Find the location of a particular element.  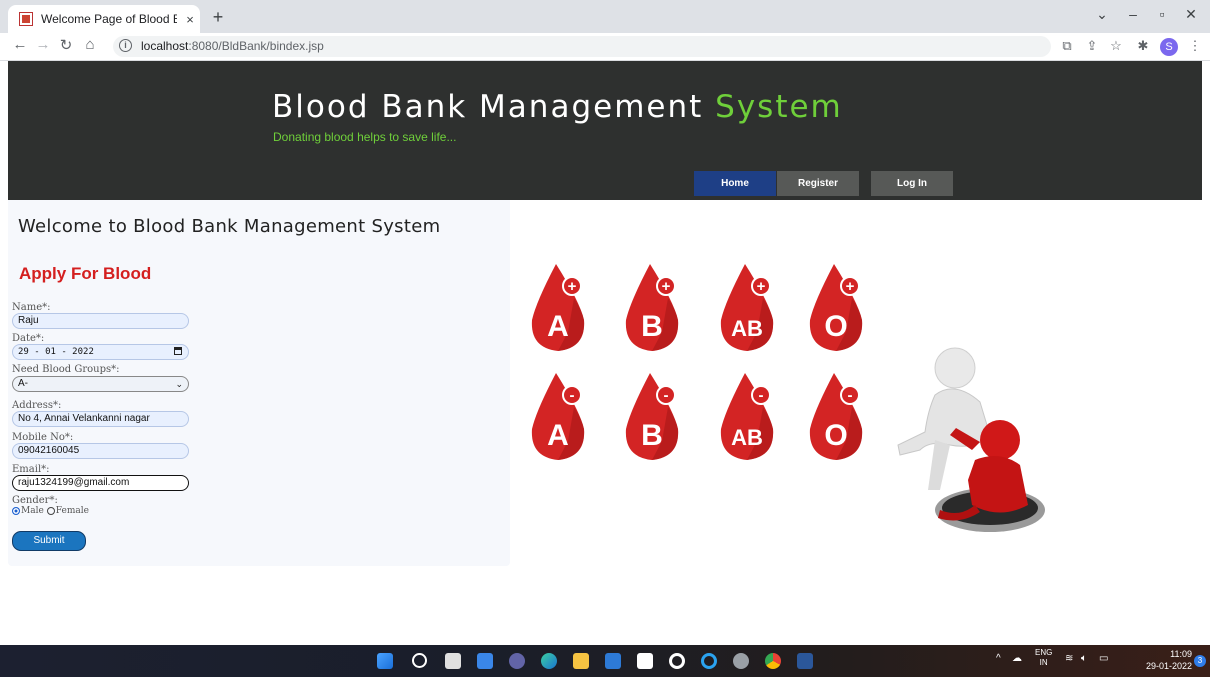

language-indicator: ENG IN is located at coordinates (1043, 658).